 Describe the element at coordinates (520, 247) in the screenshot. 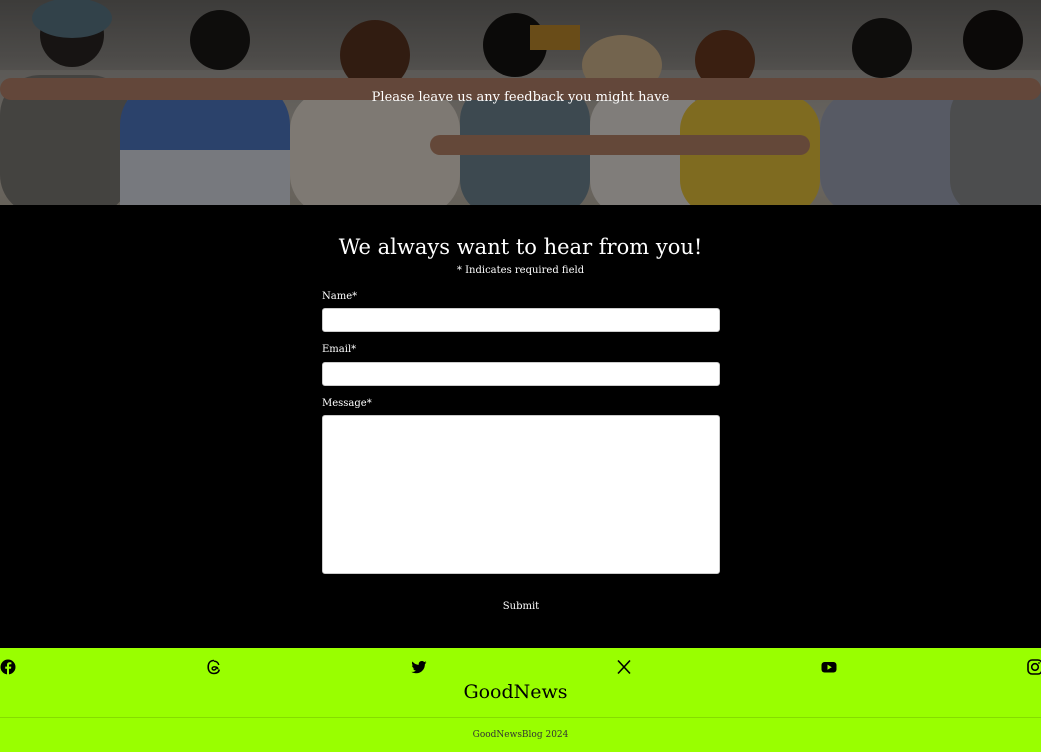

I see `form-heading: We always want to hear from you!` at that location.